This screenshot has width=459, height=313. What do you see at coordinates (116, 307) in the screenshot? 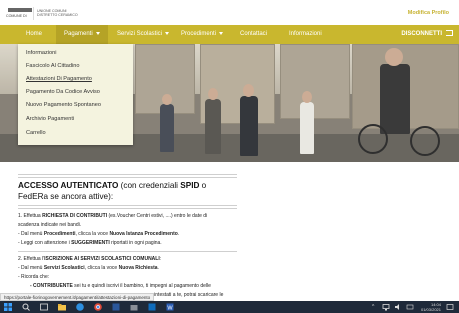
I see `app-icon` at bounding box center [116, 307].